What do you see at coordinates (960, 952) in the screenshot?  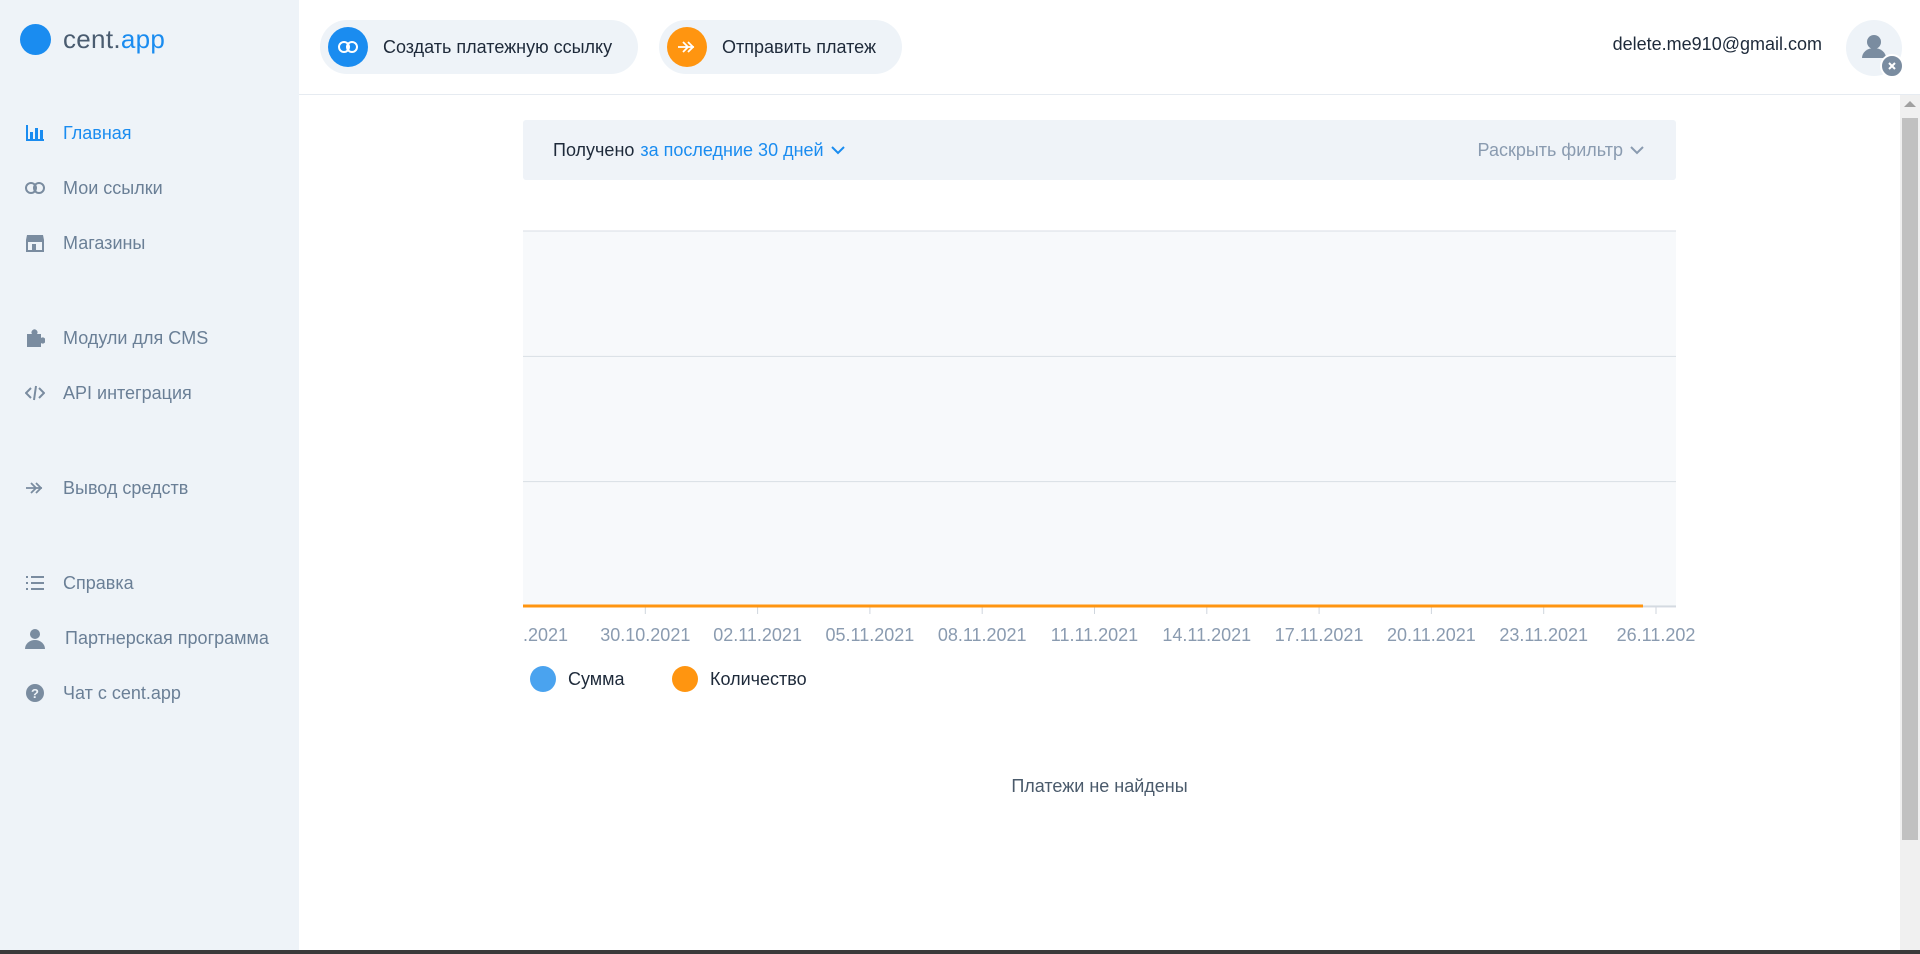 I see `window-bottom-edge` at bounding box center [960, 952].